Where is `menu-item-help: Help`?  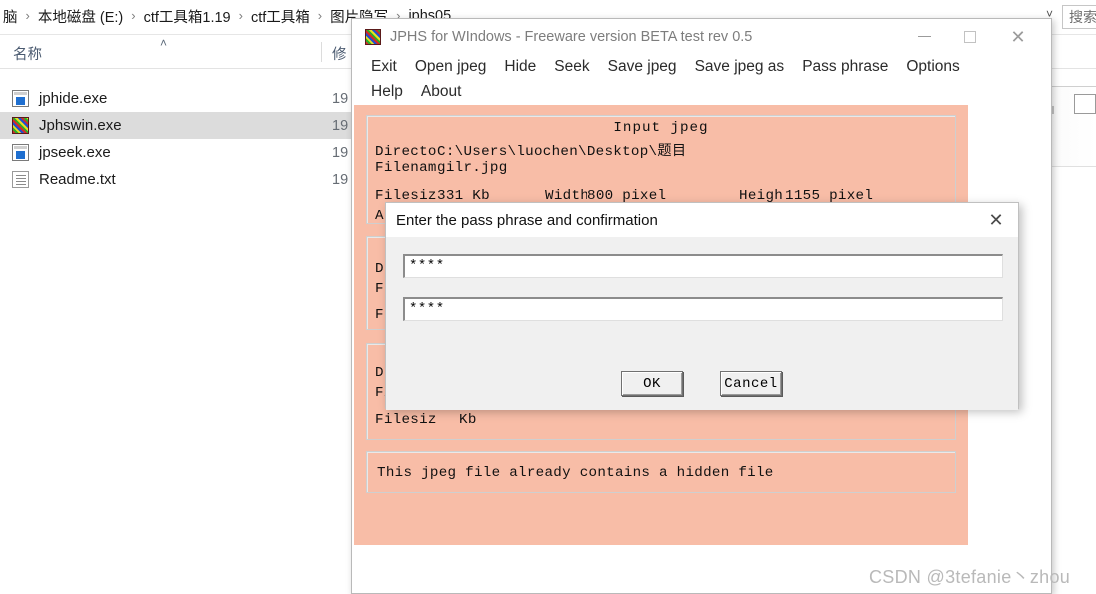
menu-item-help: Help is located at coordinates (387, 92).